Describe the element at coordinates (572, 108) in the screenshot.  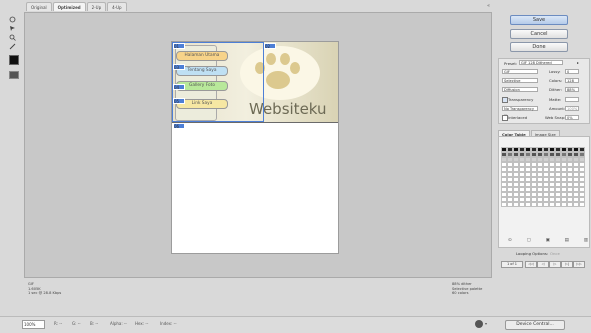
I see `amount-field: 100%` at that location.